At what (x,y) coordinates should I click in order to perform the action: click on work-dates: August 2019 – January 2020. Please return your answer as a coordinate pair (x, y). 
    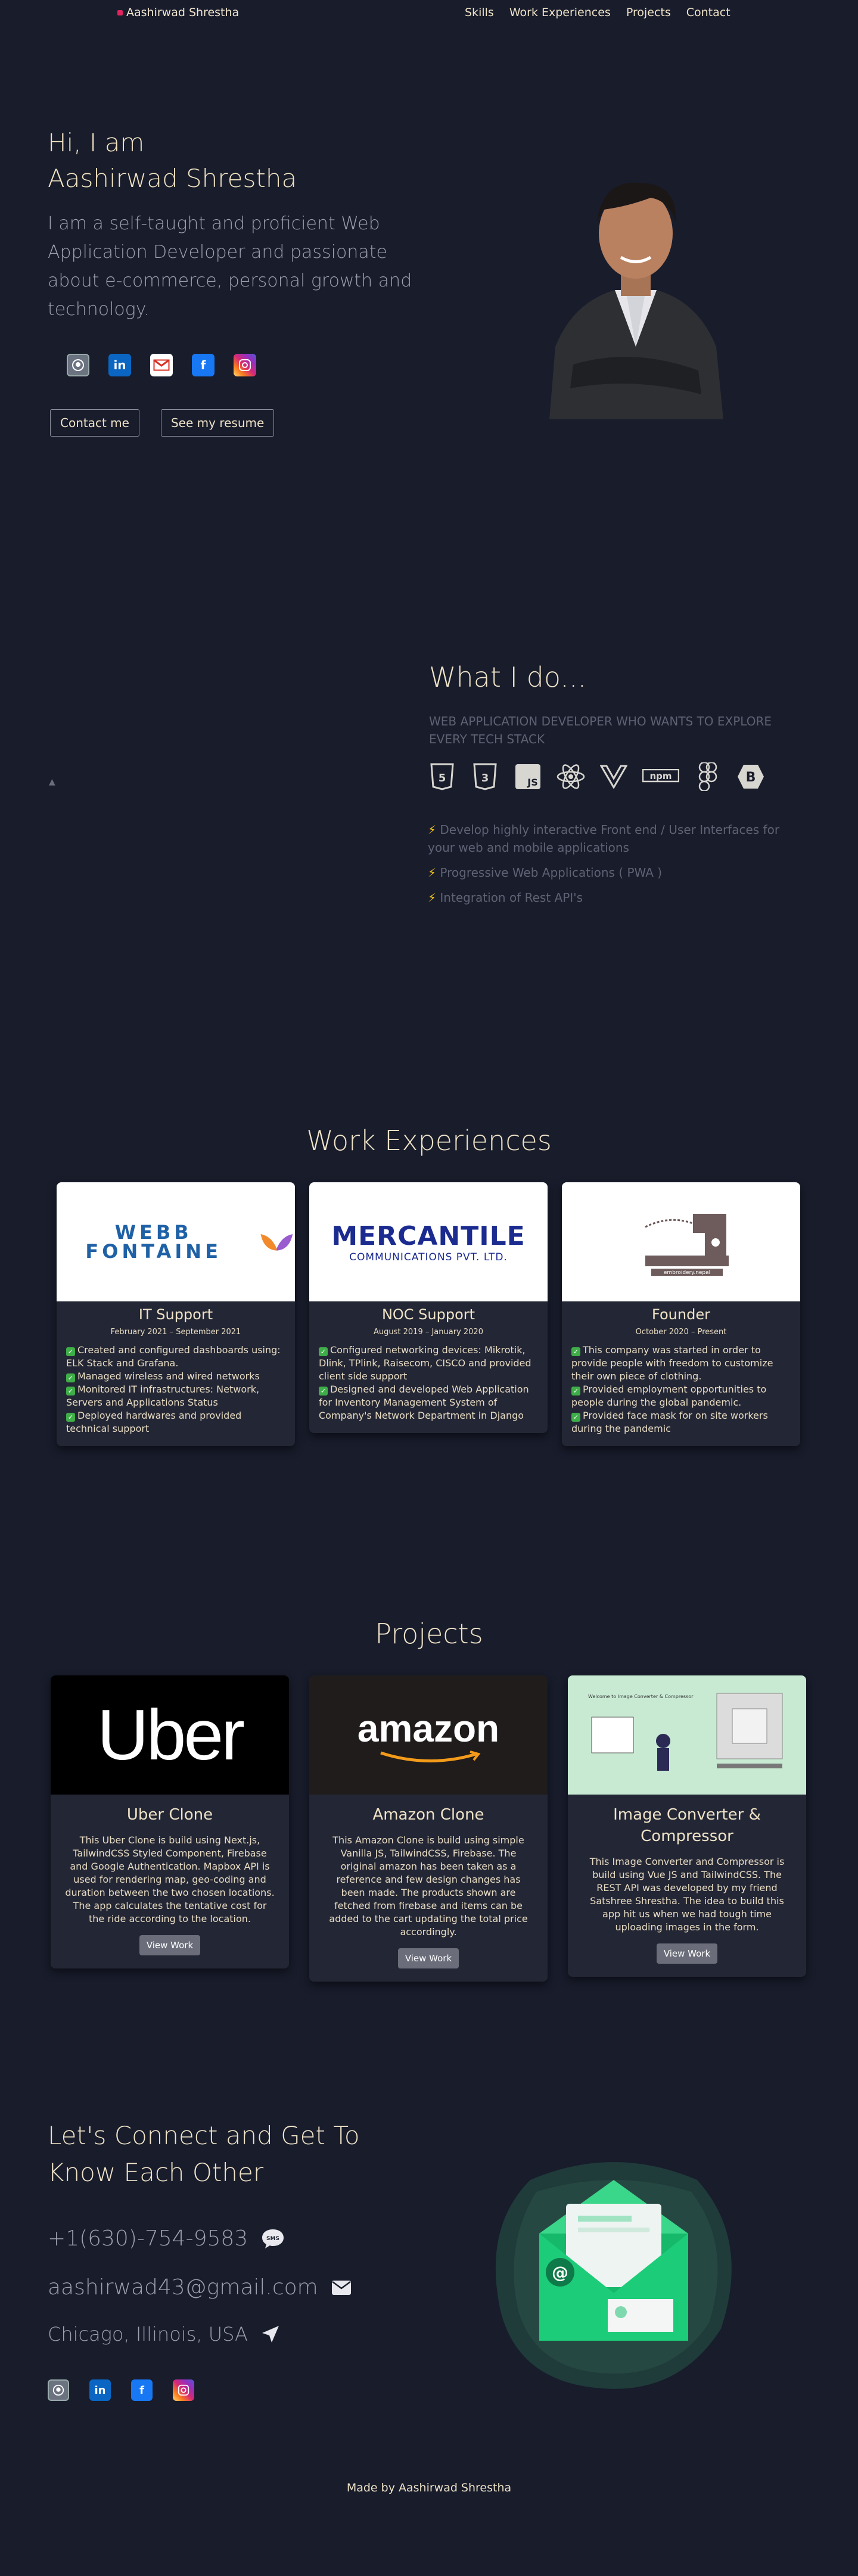
    Looking at the image, I should click on (428, 1332).